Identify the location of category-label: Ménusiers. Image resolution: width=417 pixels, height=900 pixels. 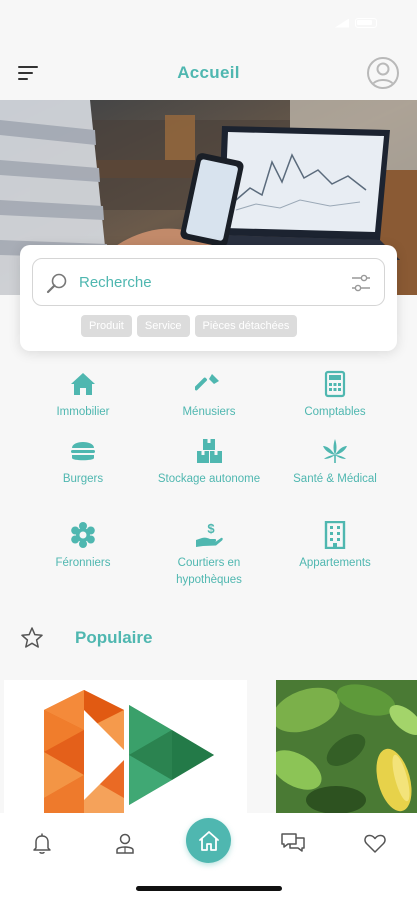
(209, 412).